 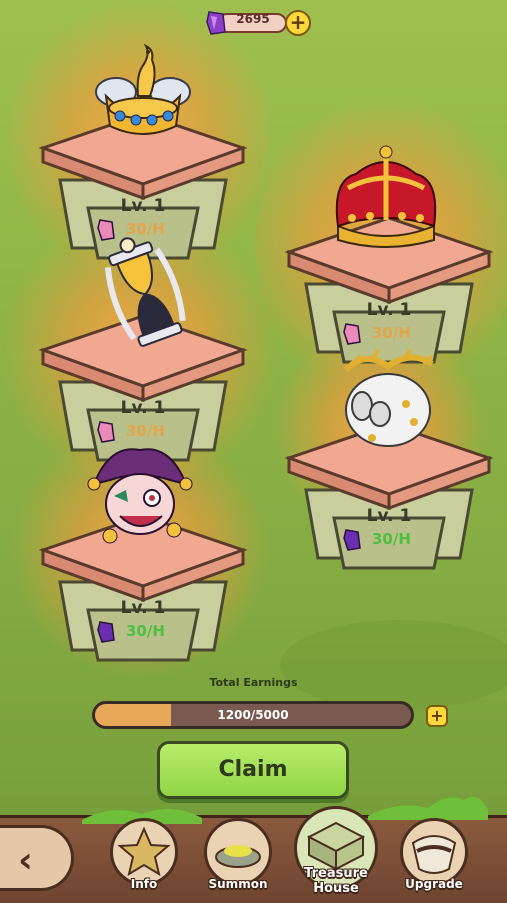 What do you see at coordinates (393, 665) in the screenshot?
I see `grass-patch` at bounding box center [393, 665].